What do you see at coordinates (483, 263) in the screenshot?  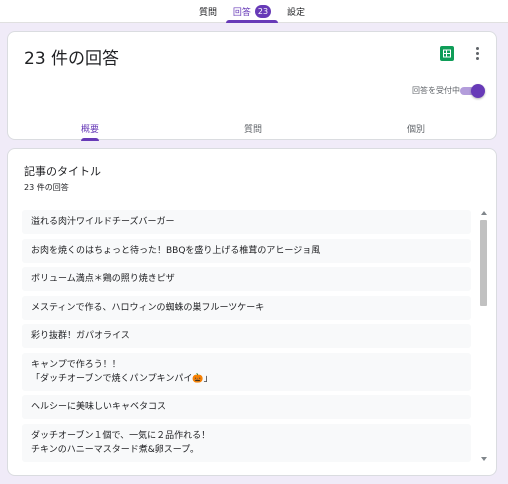 I see `scroll-thumb` at bounding box center [483, 263].